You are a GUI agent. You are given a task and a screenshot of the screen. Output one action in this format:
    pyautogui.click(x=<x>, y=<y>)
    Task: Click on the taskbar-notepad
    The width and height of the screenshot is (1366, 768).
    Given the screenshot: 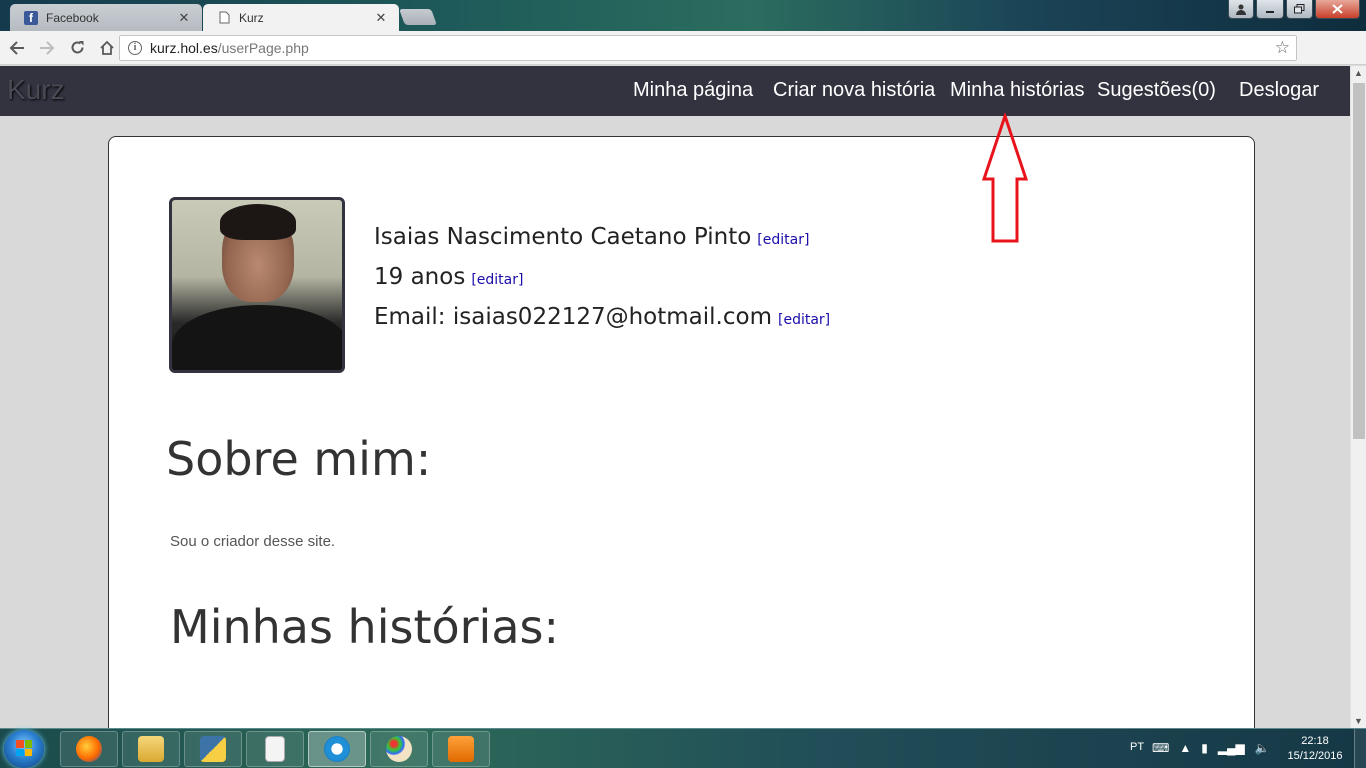 What is the action you would take?
    pyautogui.click(x=275, y=749)
    